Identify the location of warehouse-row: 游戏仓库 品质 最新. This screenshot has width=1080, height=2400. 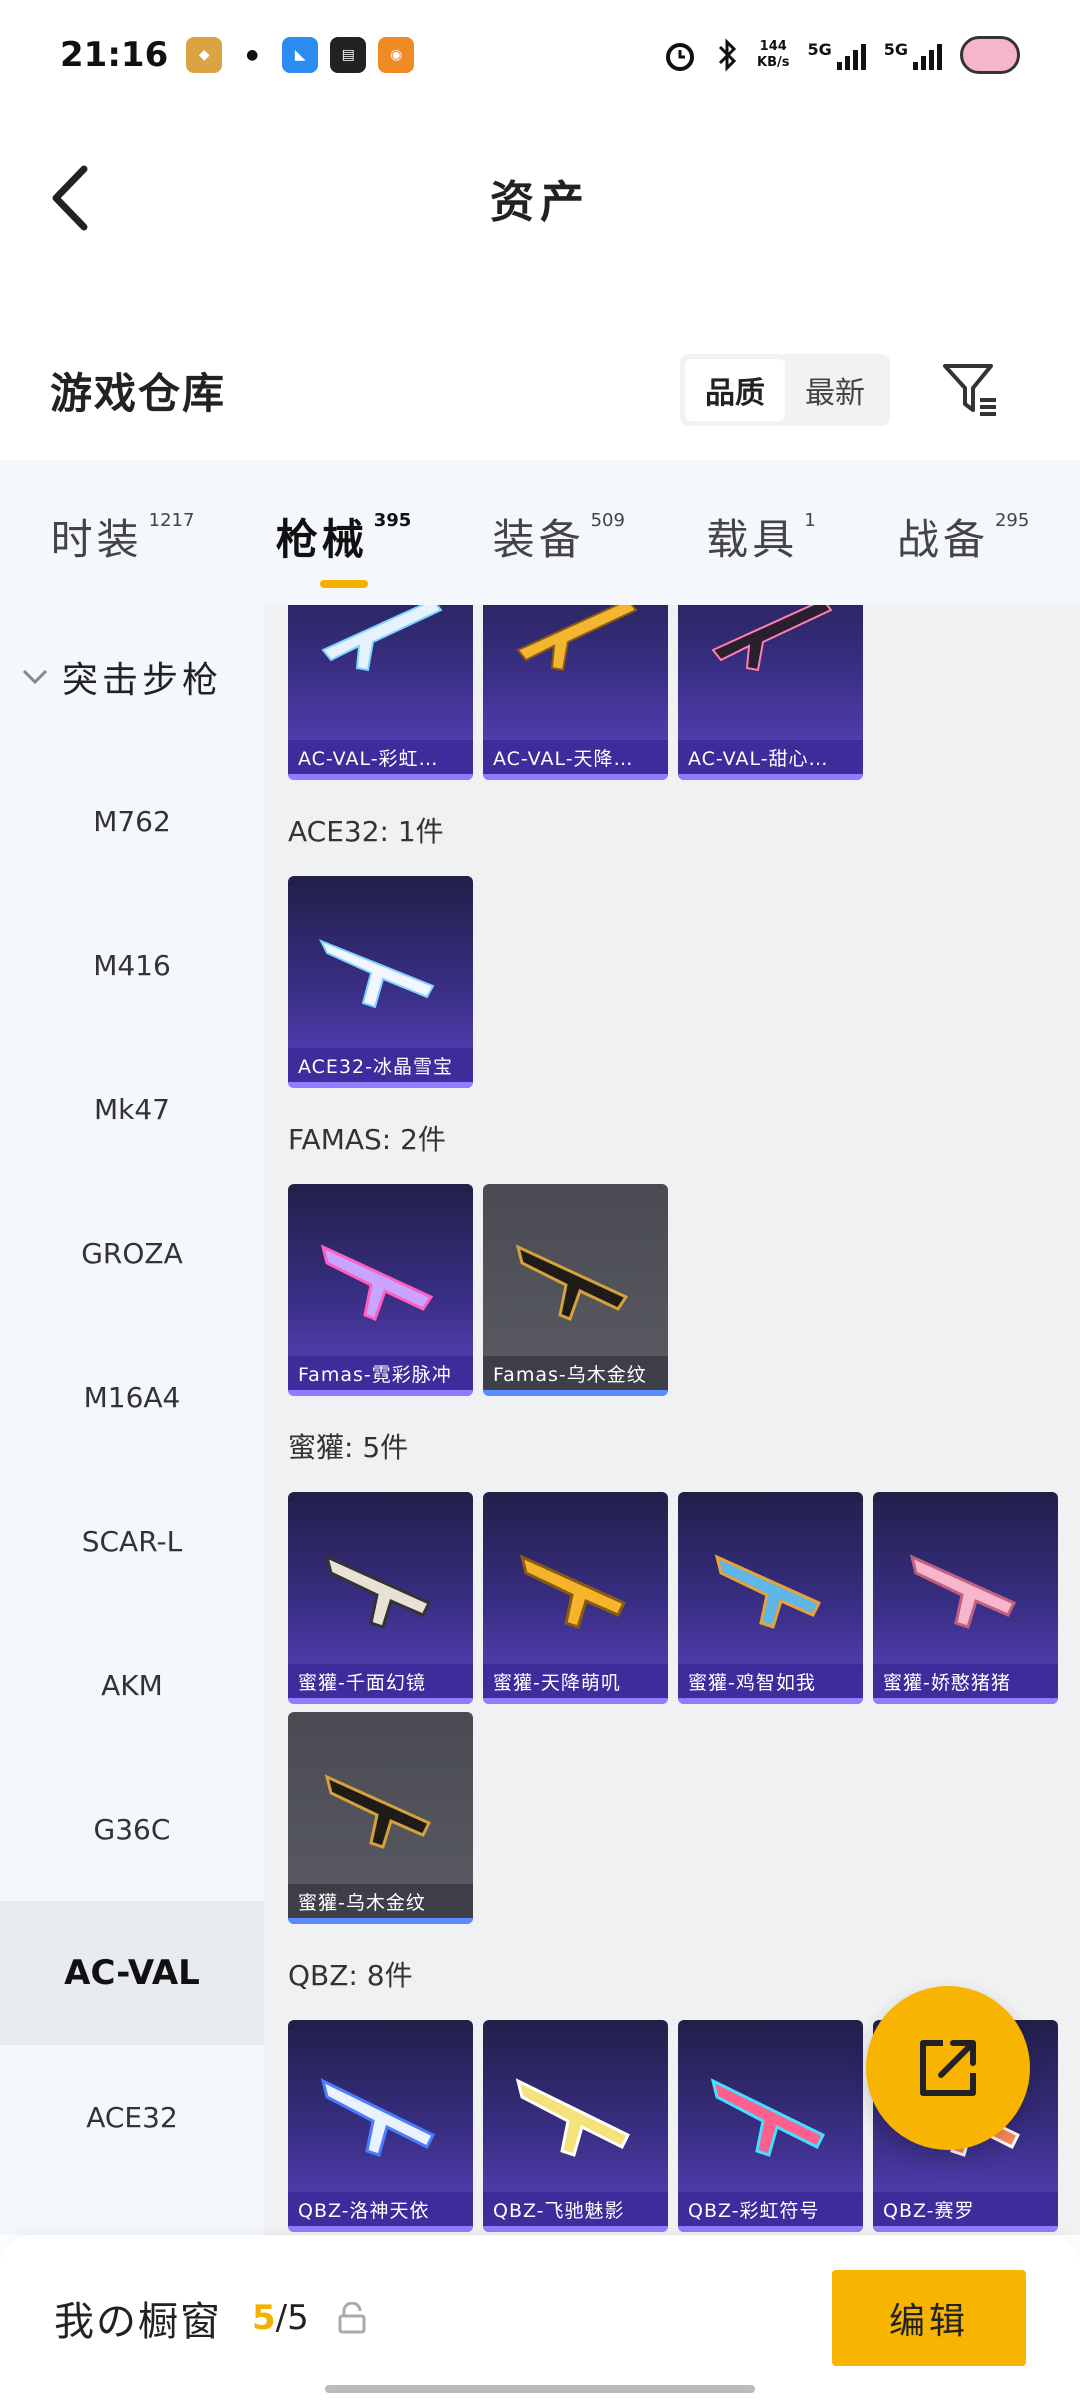
(540, 390).